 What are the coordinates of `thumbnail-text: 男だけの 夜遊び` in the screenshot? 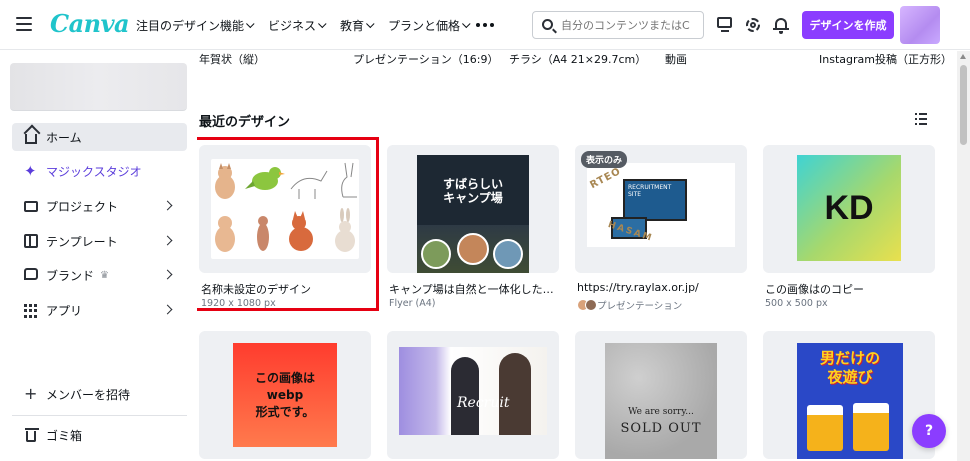 It's located at (849, 367).